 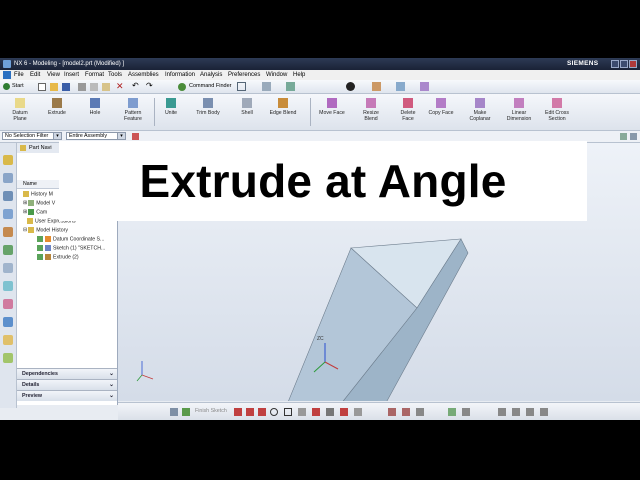 What do you see at coordinates (42, 87) in the screenshot?
I see `new-file-icon` at bounding box center [42, 87].